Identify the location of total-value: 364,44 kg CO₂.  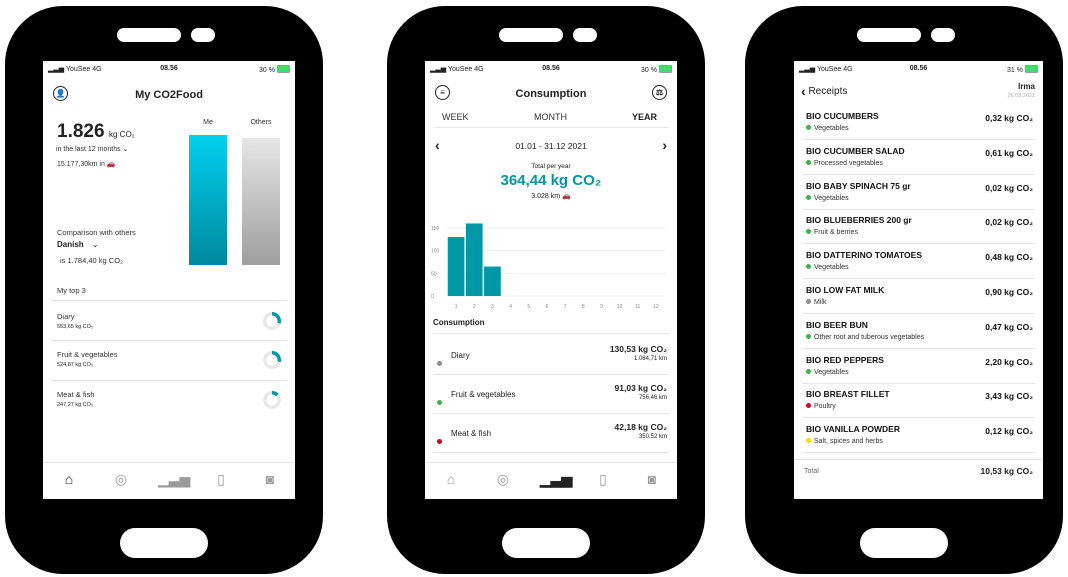
(551, 180).